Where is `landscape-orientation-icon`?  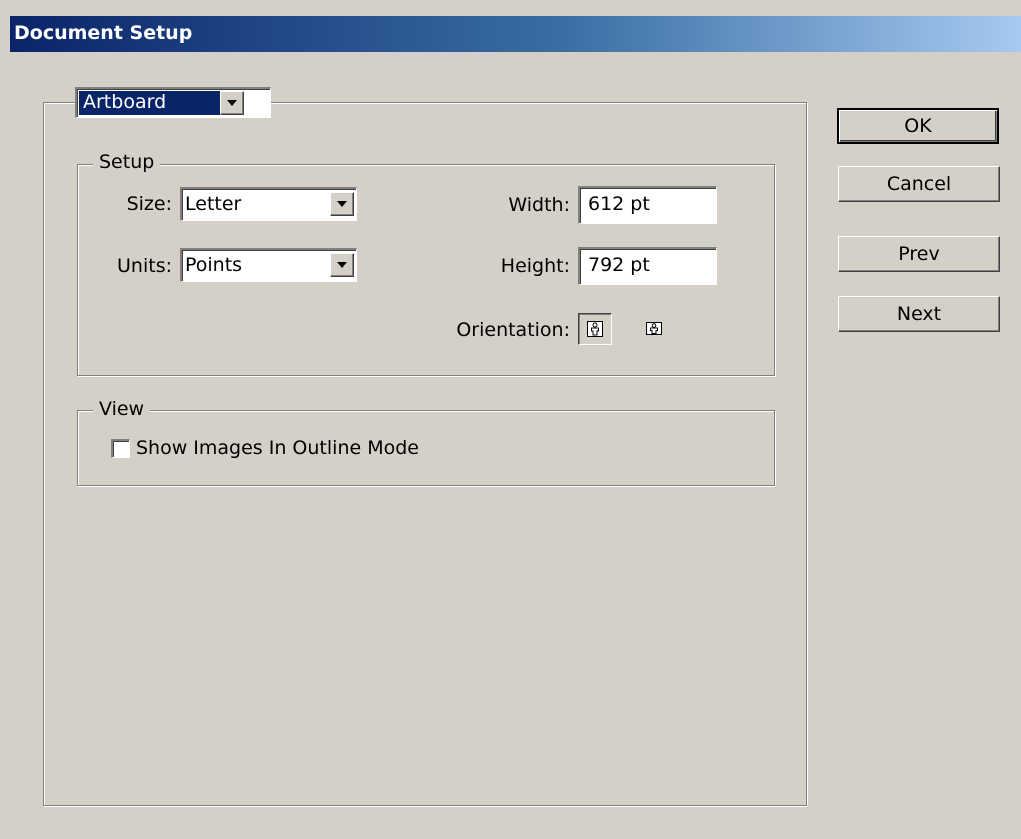 landscape-orientation-icon is located at coordinates (654, 328).